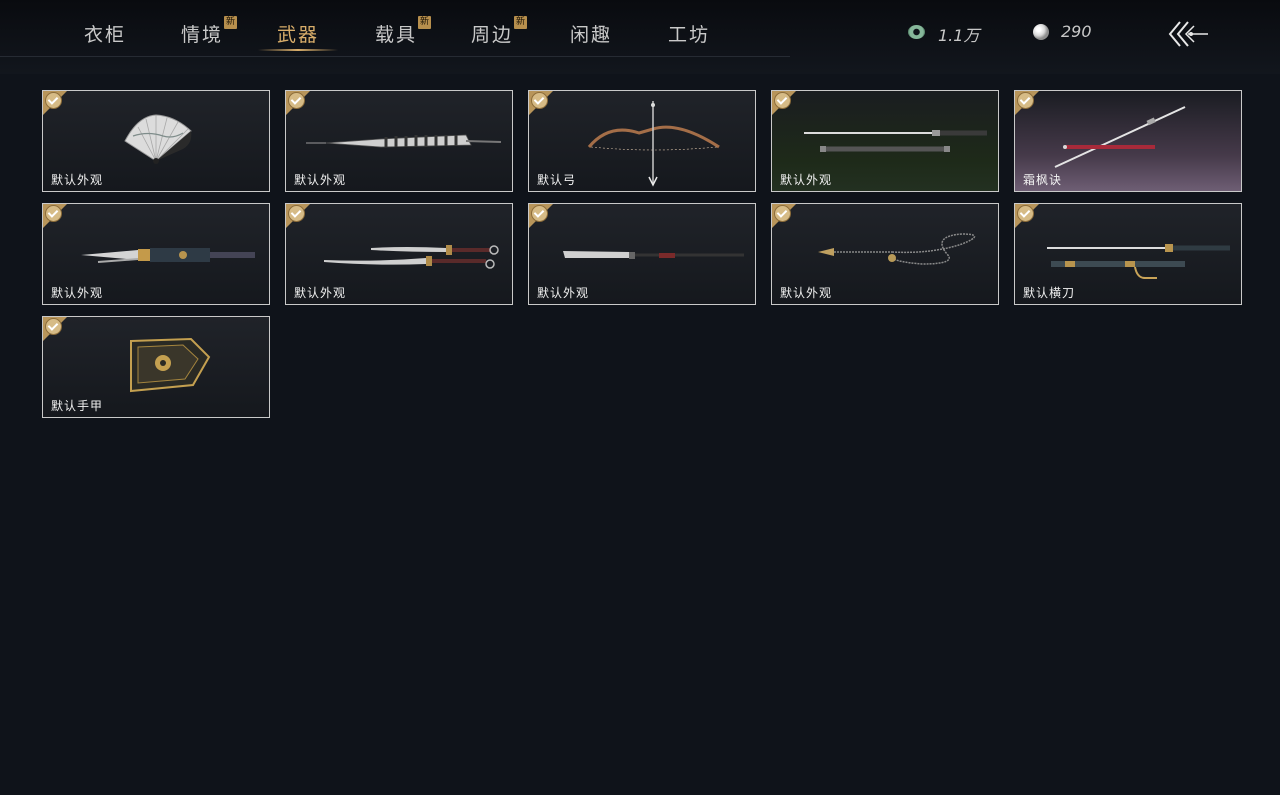  I want to click on weapon-card-ornate-blade: 默认外观, so click(156, 254).